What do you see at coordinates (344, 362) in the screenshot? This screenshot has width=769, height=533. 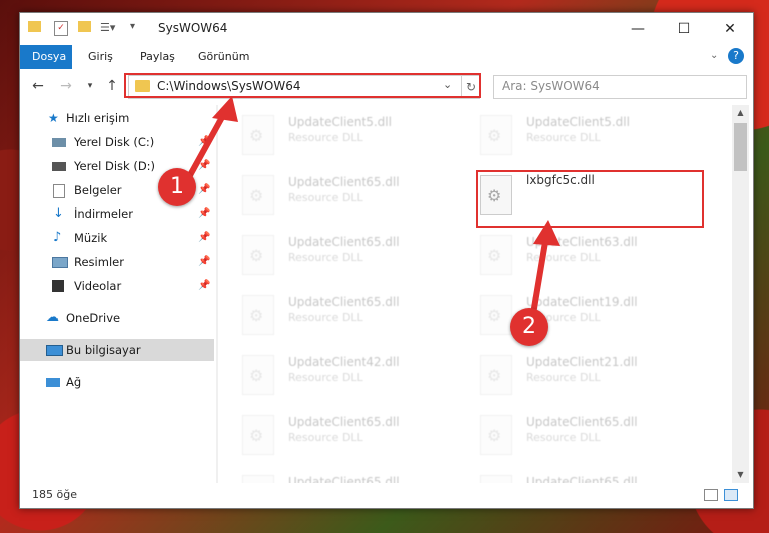 I see `file-name: UpdateClient42.dll` at bounding box center [344, 362].